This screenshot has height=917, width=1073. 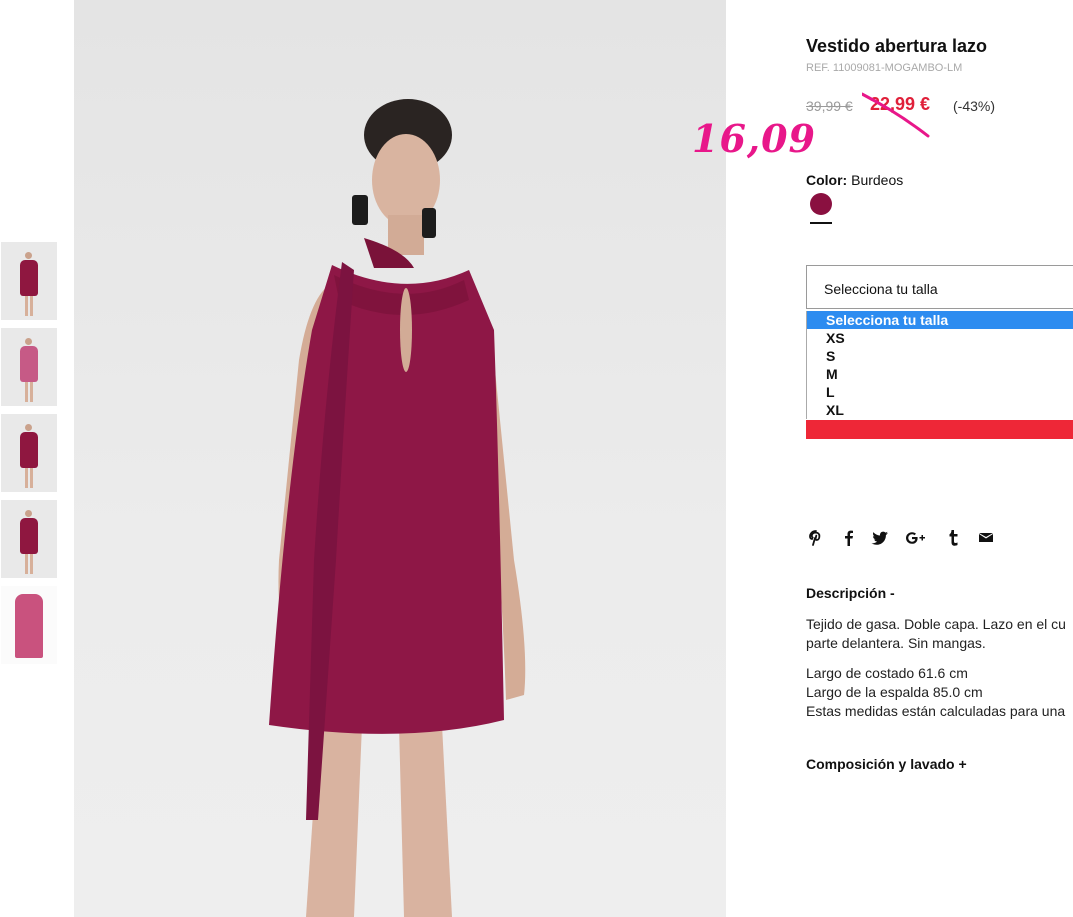 What do you see at coordinates (986, 538) in the screenshot?
I see `email-icon` at bounding box center [986, 538].